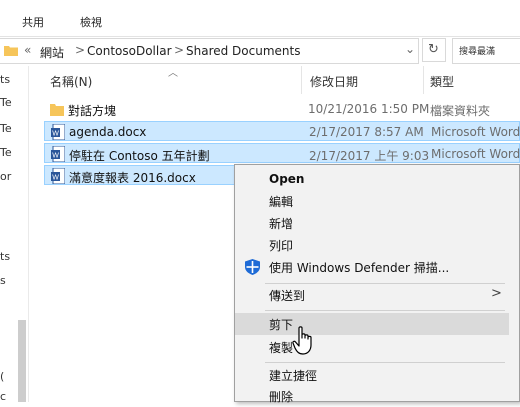  I want to click on menu-item-label: 傳送到, so click(287, 296).